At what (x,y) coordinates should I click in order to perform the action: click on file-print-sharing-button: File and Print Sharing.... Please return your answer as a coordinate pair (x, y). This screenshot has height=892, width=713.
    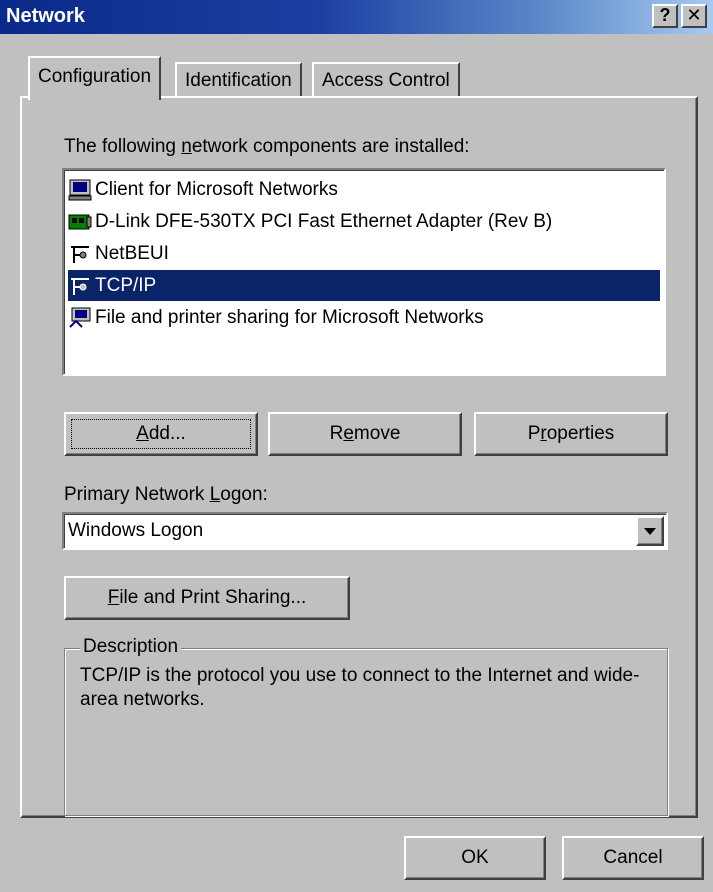
    Looking at the image, I should click on (207, 598).